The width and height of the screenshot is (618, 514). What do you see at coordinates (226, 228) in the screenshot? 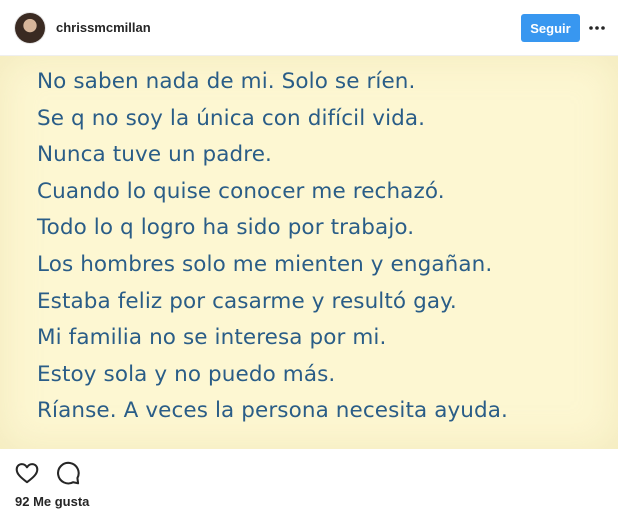
I see `note-line: Todo lo q logro ha sido por trabajo.` at bounding box center [226, 228].